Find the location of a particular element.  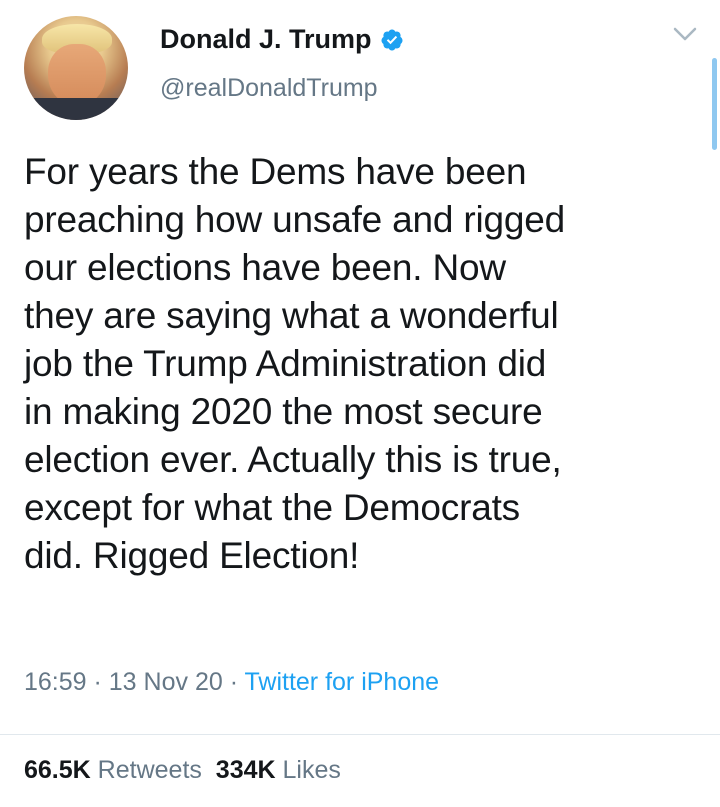

avatar is located at coordinates (76, 68).